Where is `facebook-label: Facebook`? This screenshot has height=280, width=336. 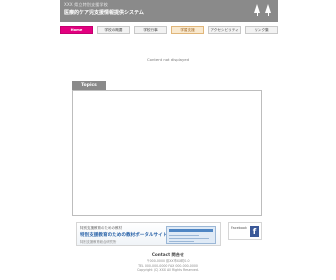 facebook-label: Facebook is located at coordinates (239, 228).